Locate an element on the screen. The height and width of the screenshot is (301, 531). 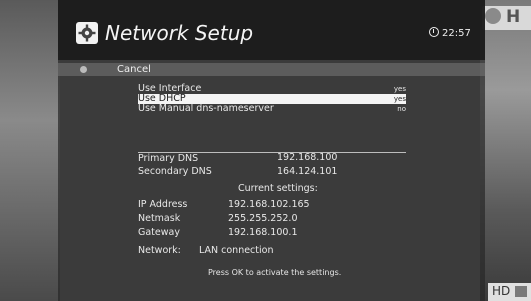
network-value: LAN connection is located at coordinates (236, 250).